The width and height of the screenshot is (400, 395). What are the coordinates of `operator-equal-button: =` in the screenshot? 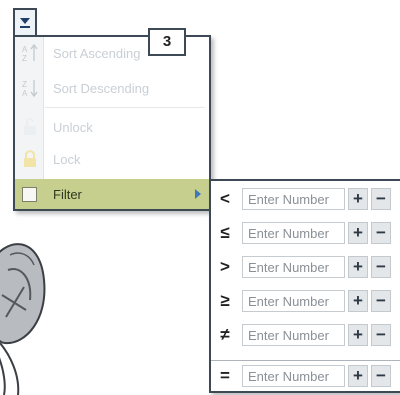 It's located at (225, 376).